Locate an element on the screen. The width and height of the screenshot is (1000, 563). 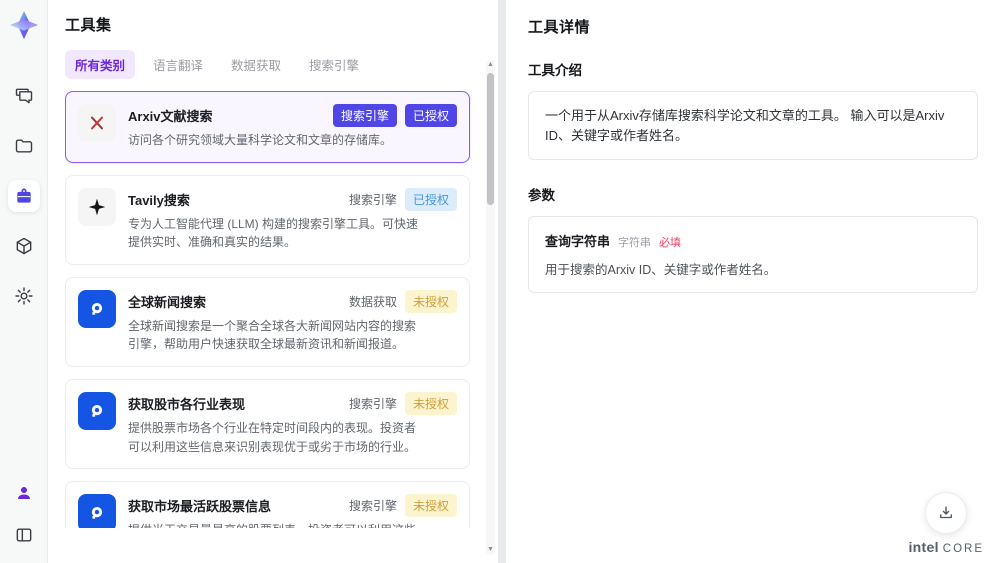
sidebar-item-collapse-panel is located at coordinates (24, 535).